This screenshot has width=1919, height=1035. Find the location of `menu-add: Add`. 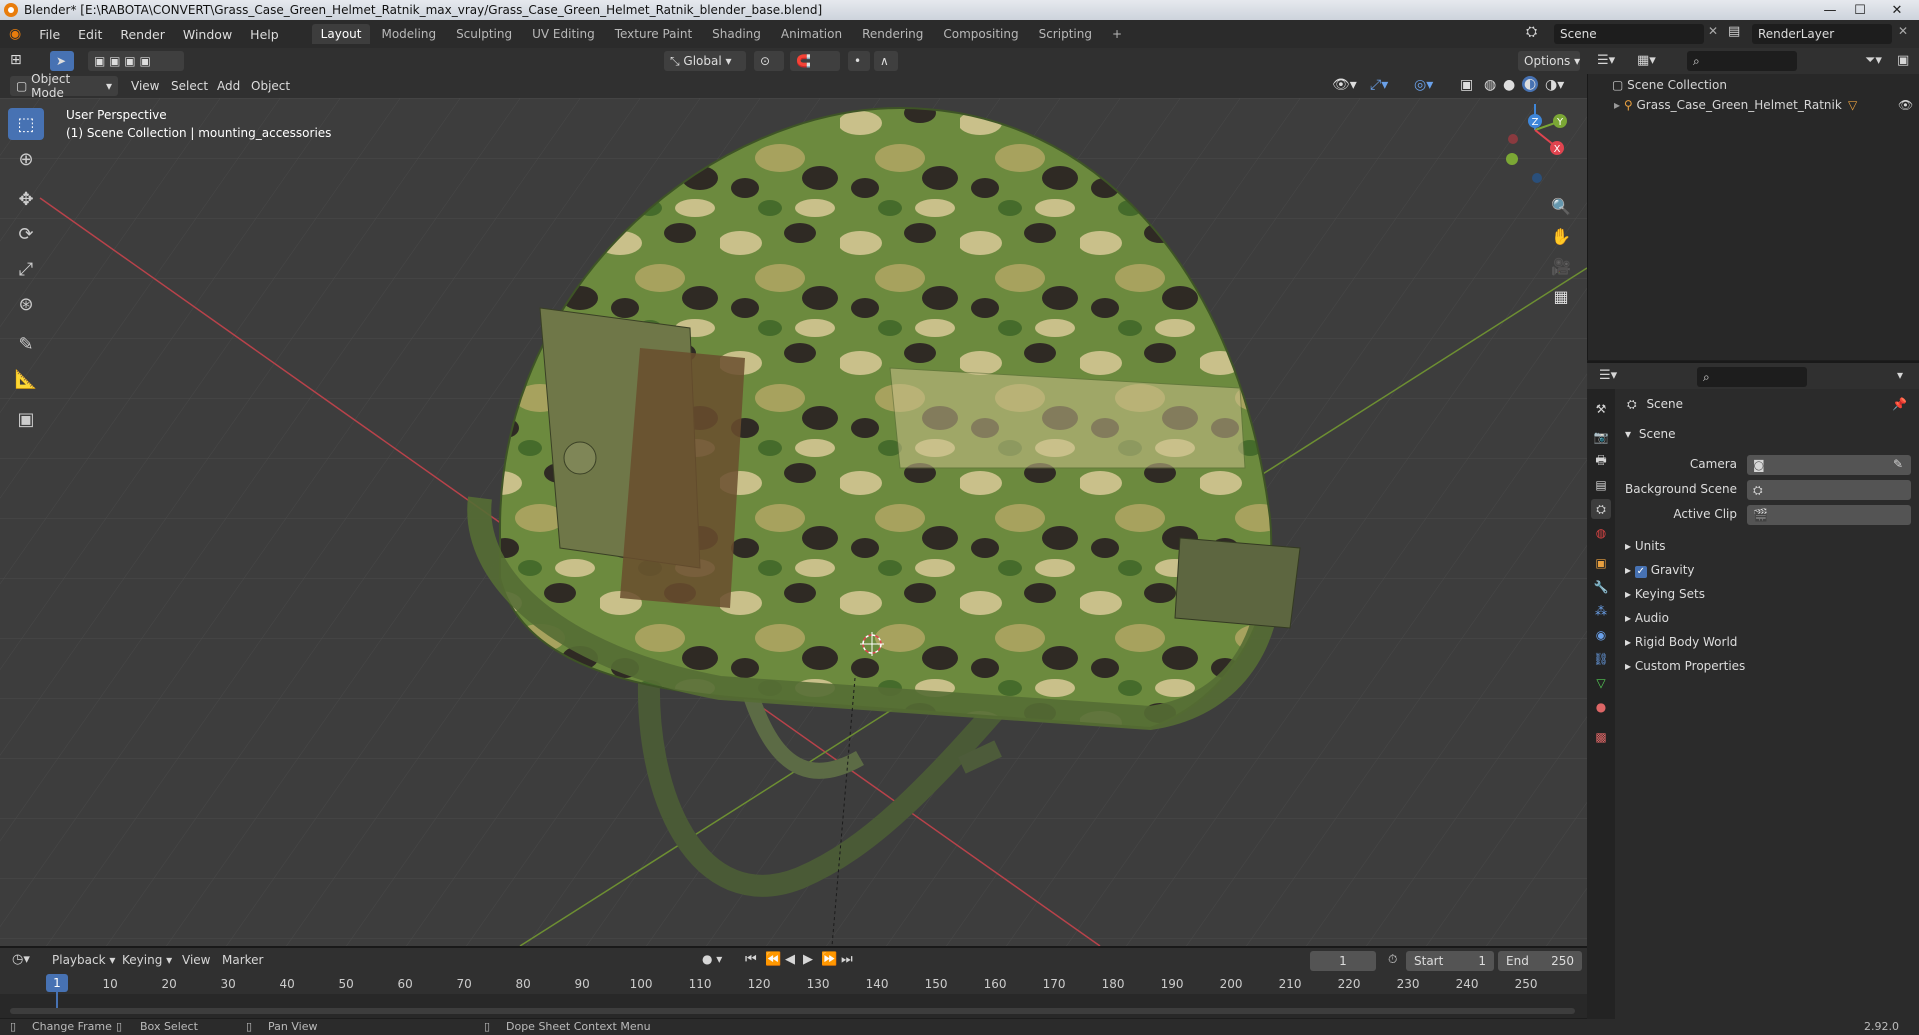

menu-add: Add is located at coordinates (228, 86).